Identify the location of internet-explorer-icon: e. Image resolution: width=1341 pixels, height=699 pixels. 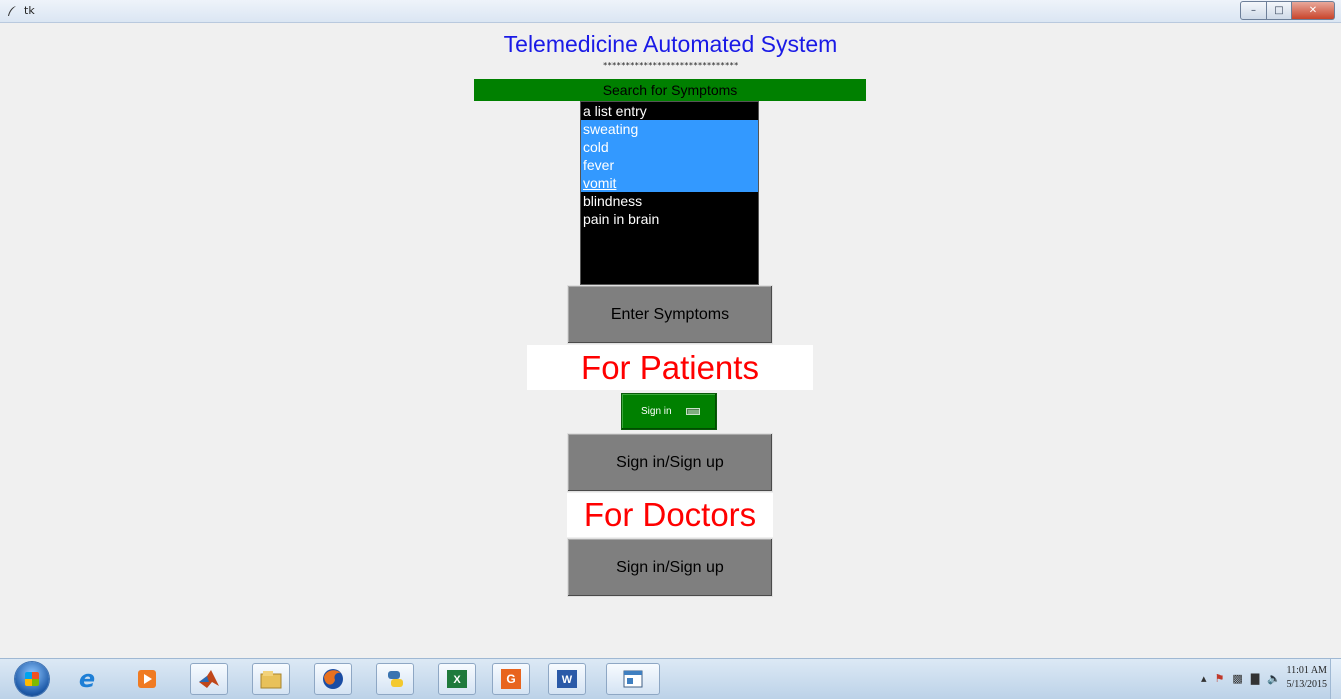
(87, 679).